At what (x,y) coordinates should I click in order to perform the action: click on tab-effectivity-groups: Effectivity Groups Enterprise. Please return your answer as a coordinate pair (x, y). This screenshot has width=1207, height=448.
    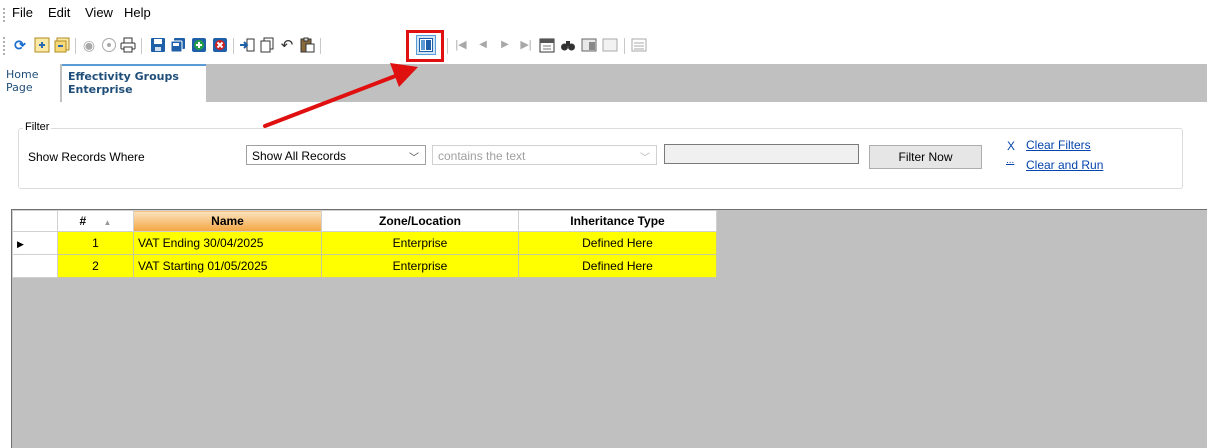
    Looking at the image, I should click on (134, 83).